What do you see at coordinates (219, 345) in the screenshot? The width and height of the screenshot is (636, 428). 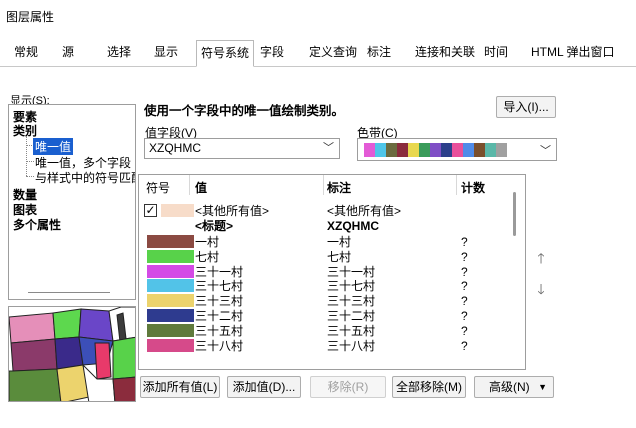 I see `value-cell: 三十八村` at bounding box center [219, 345].